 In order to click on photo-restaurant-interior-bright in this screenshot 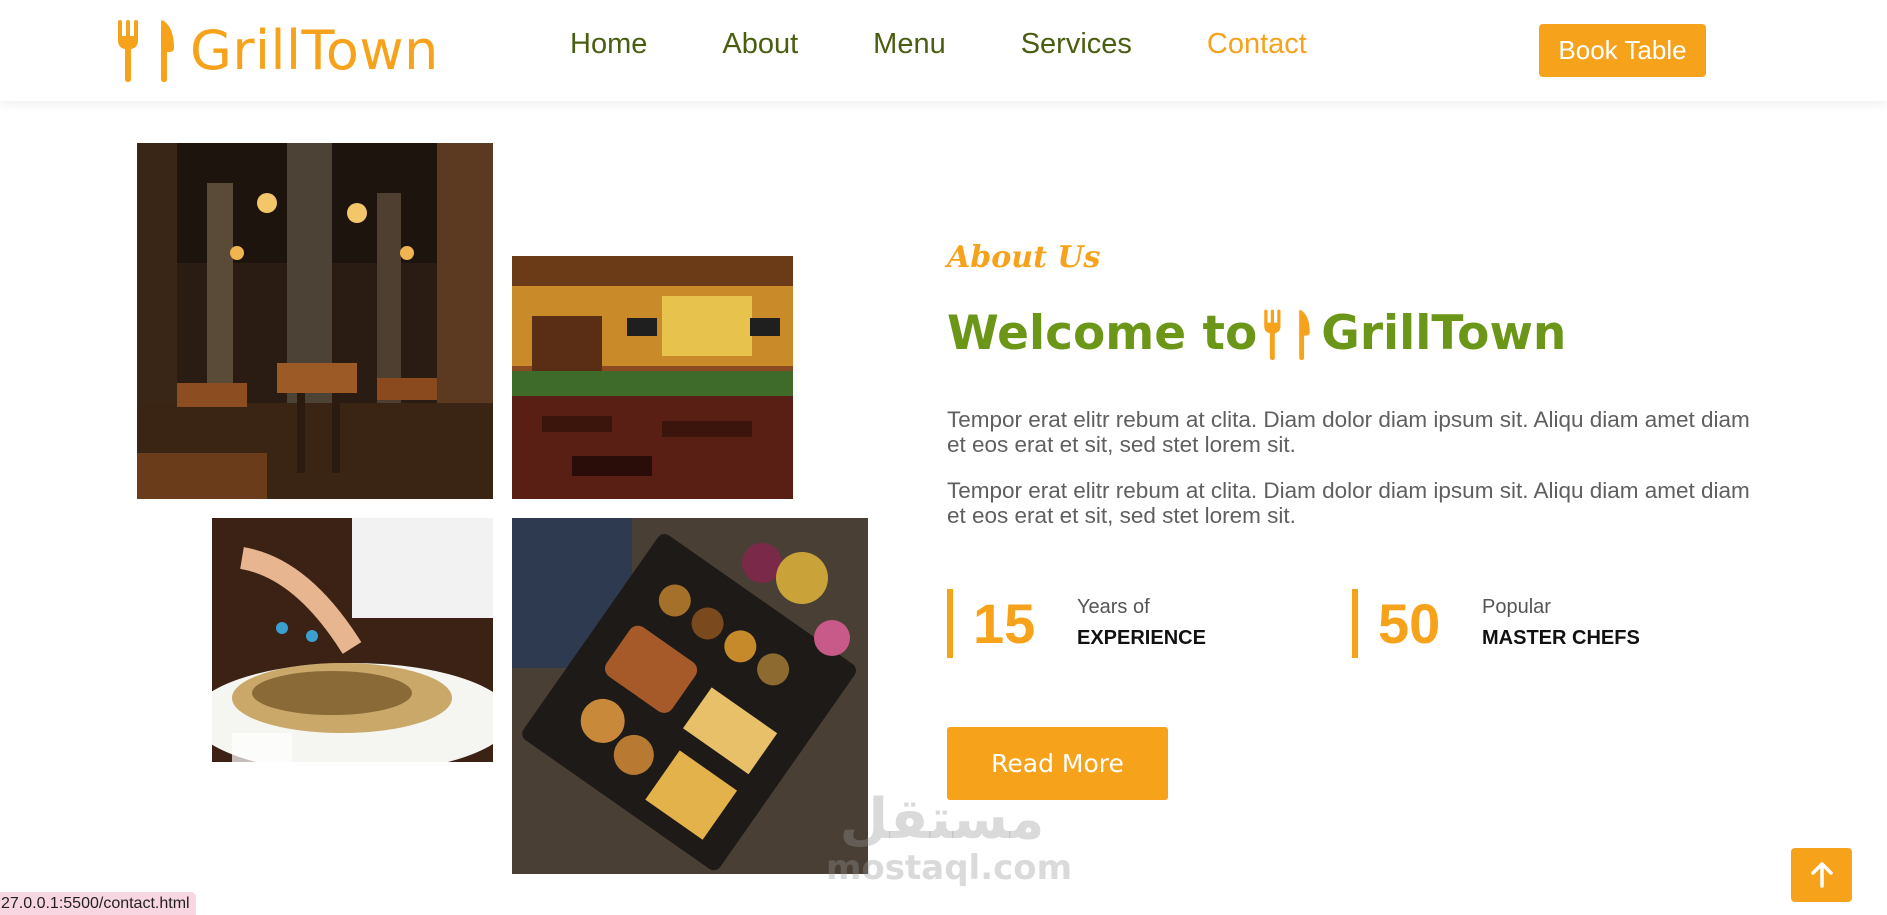, I will do `click(652, 377)`.